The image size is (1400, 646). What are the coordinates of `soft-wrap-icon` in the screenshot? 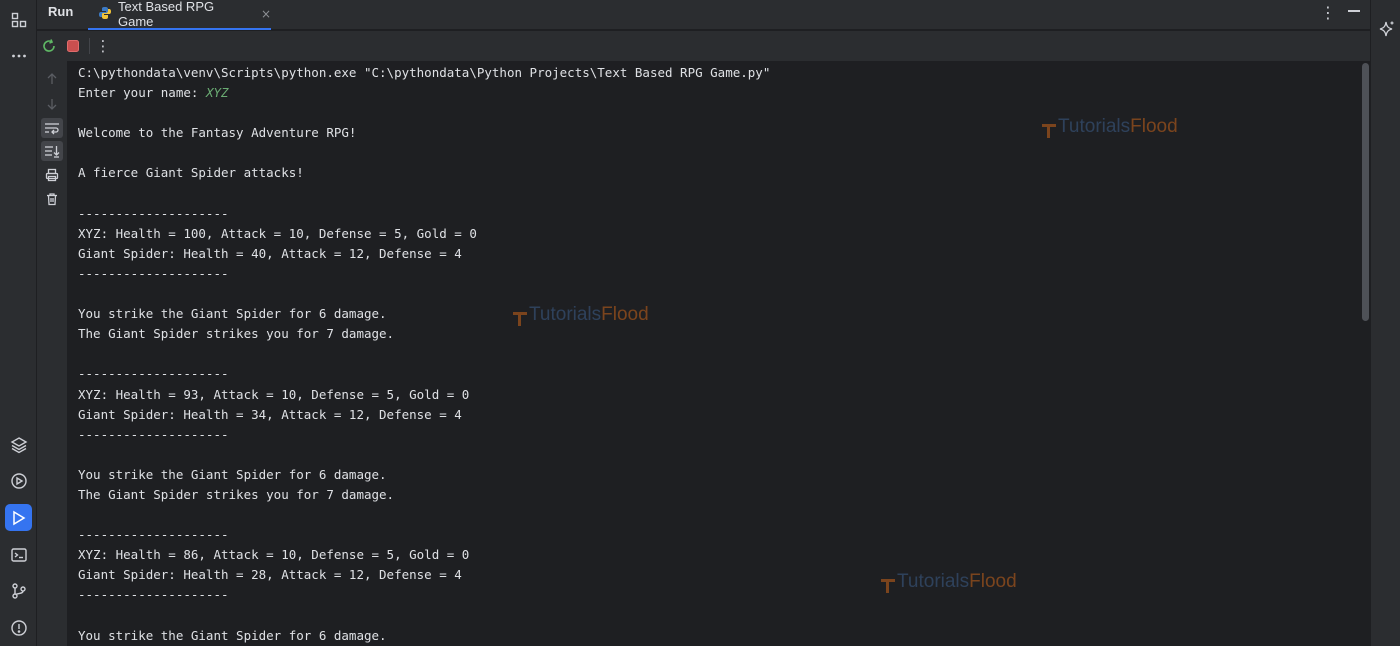 It's located at (52, 128).